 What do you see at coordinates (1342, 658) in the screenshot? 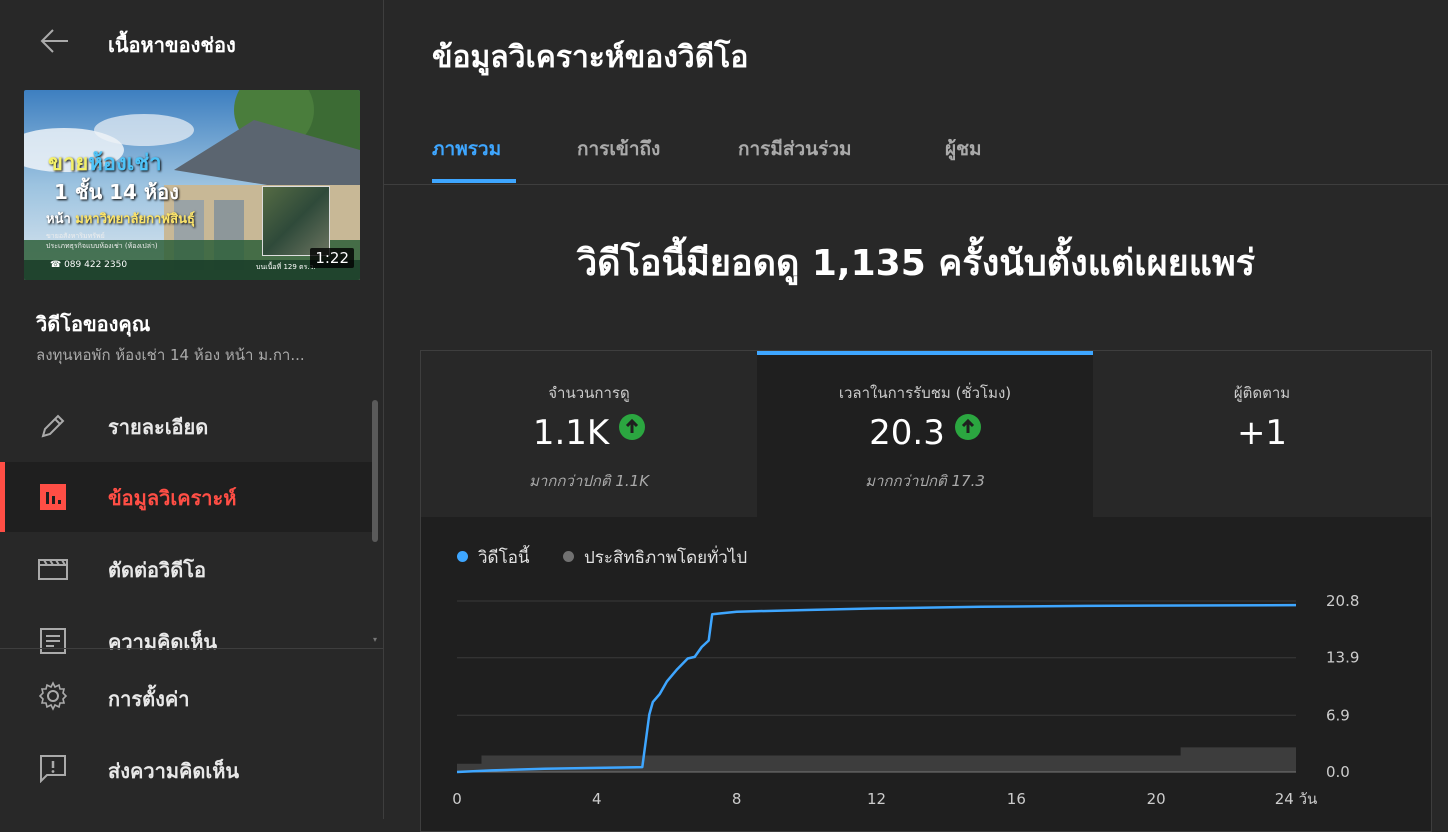
I see `y-tick-label: 13.9` at bounding box center [1342, 658].